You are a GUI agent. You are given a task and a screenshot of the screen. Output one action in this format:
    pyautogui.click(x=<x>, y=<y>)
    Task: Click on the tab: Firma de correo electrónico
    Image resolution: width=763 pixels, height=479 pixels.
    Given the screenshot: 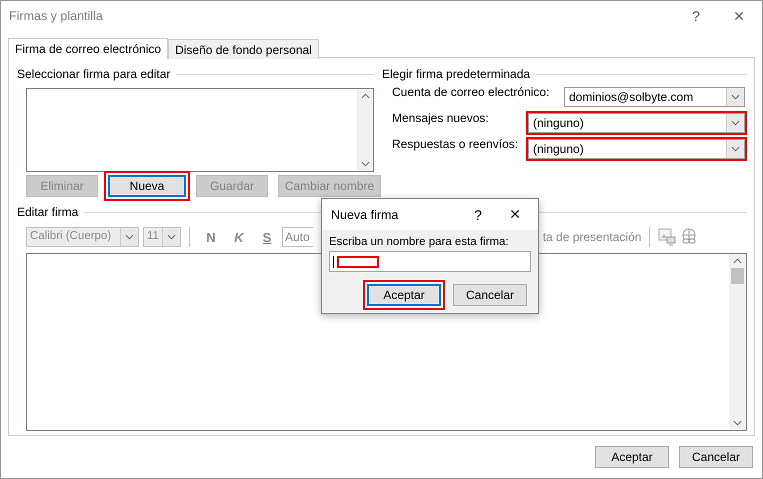 What is the action you would take?
    pyautogui.click(x=88, y=48)
    